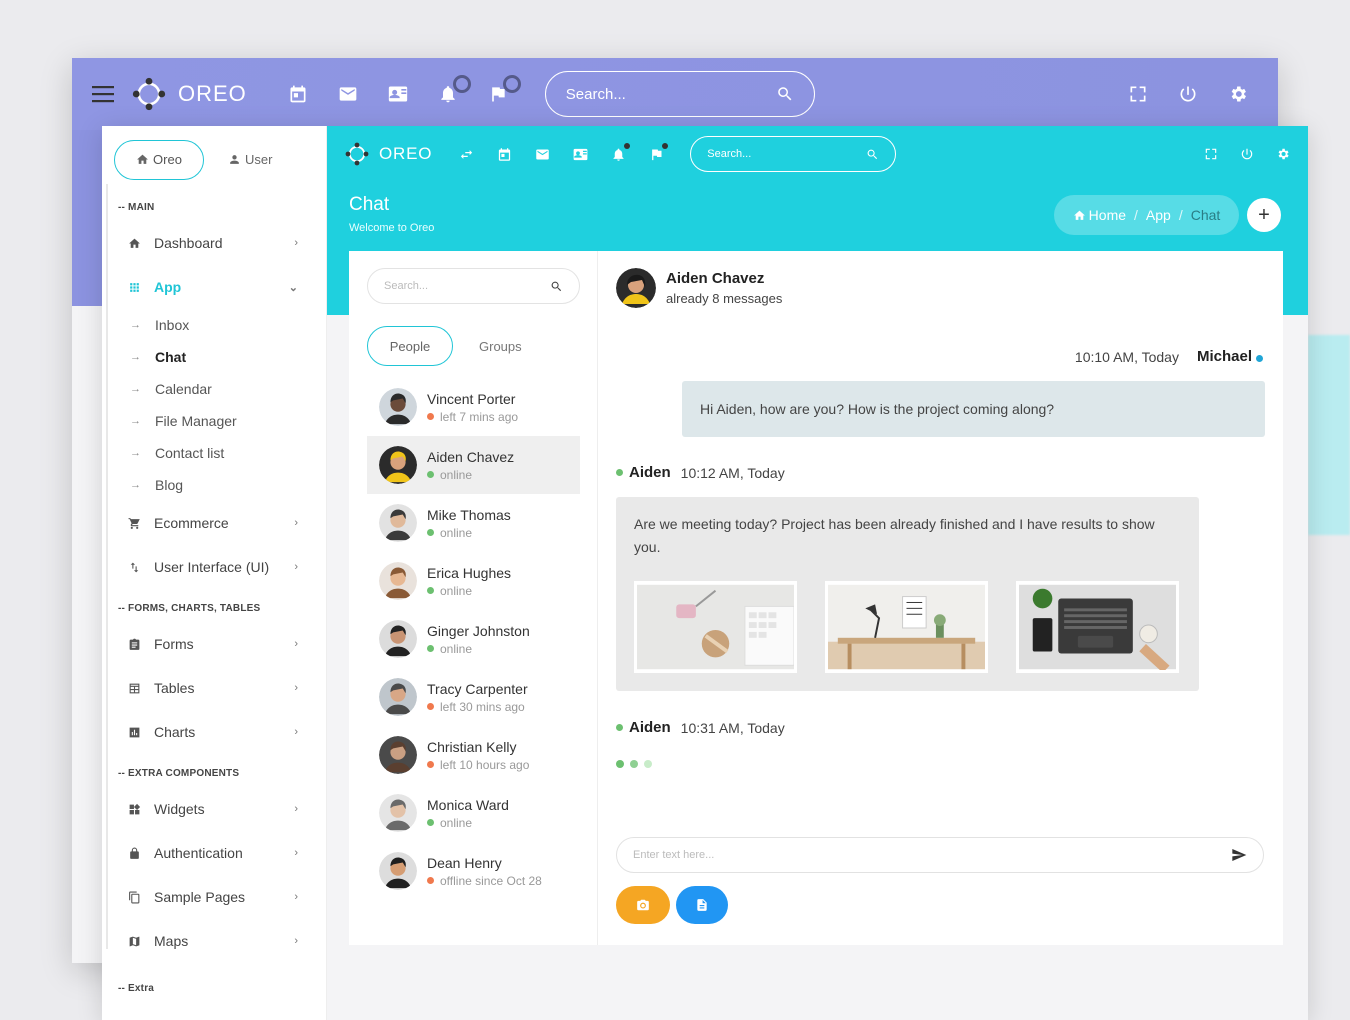 This screenshot has width=1350, height=1020. Describe the element at coordinates (477, 688) in the screenshot. I see `person-name: Tracy Carpenter` at that location.